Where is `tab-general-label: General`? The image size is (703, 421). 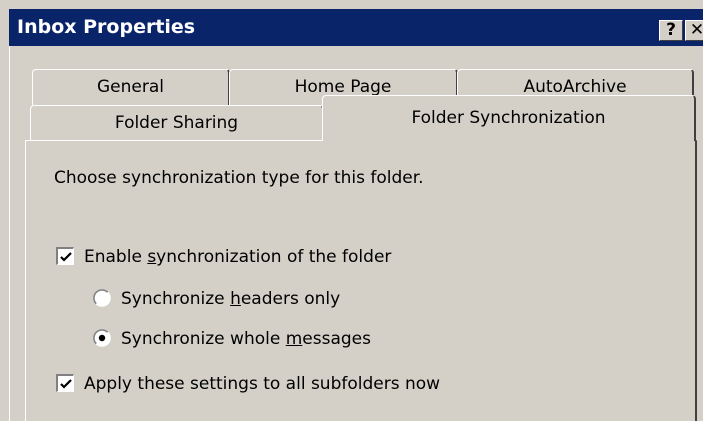 tab-general-label: General is located at coordinates (130, 87).